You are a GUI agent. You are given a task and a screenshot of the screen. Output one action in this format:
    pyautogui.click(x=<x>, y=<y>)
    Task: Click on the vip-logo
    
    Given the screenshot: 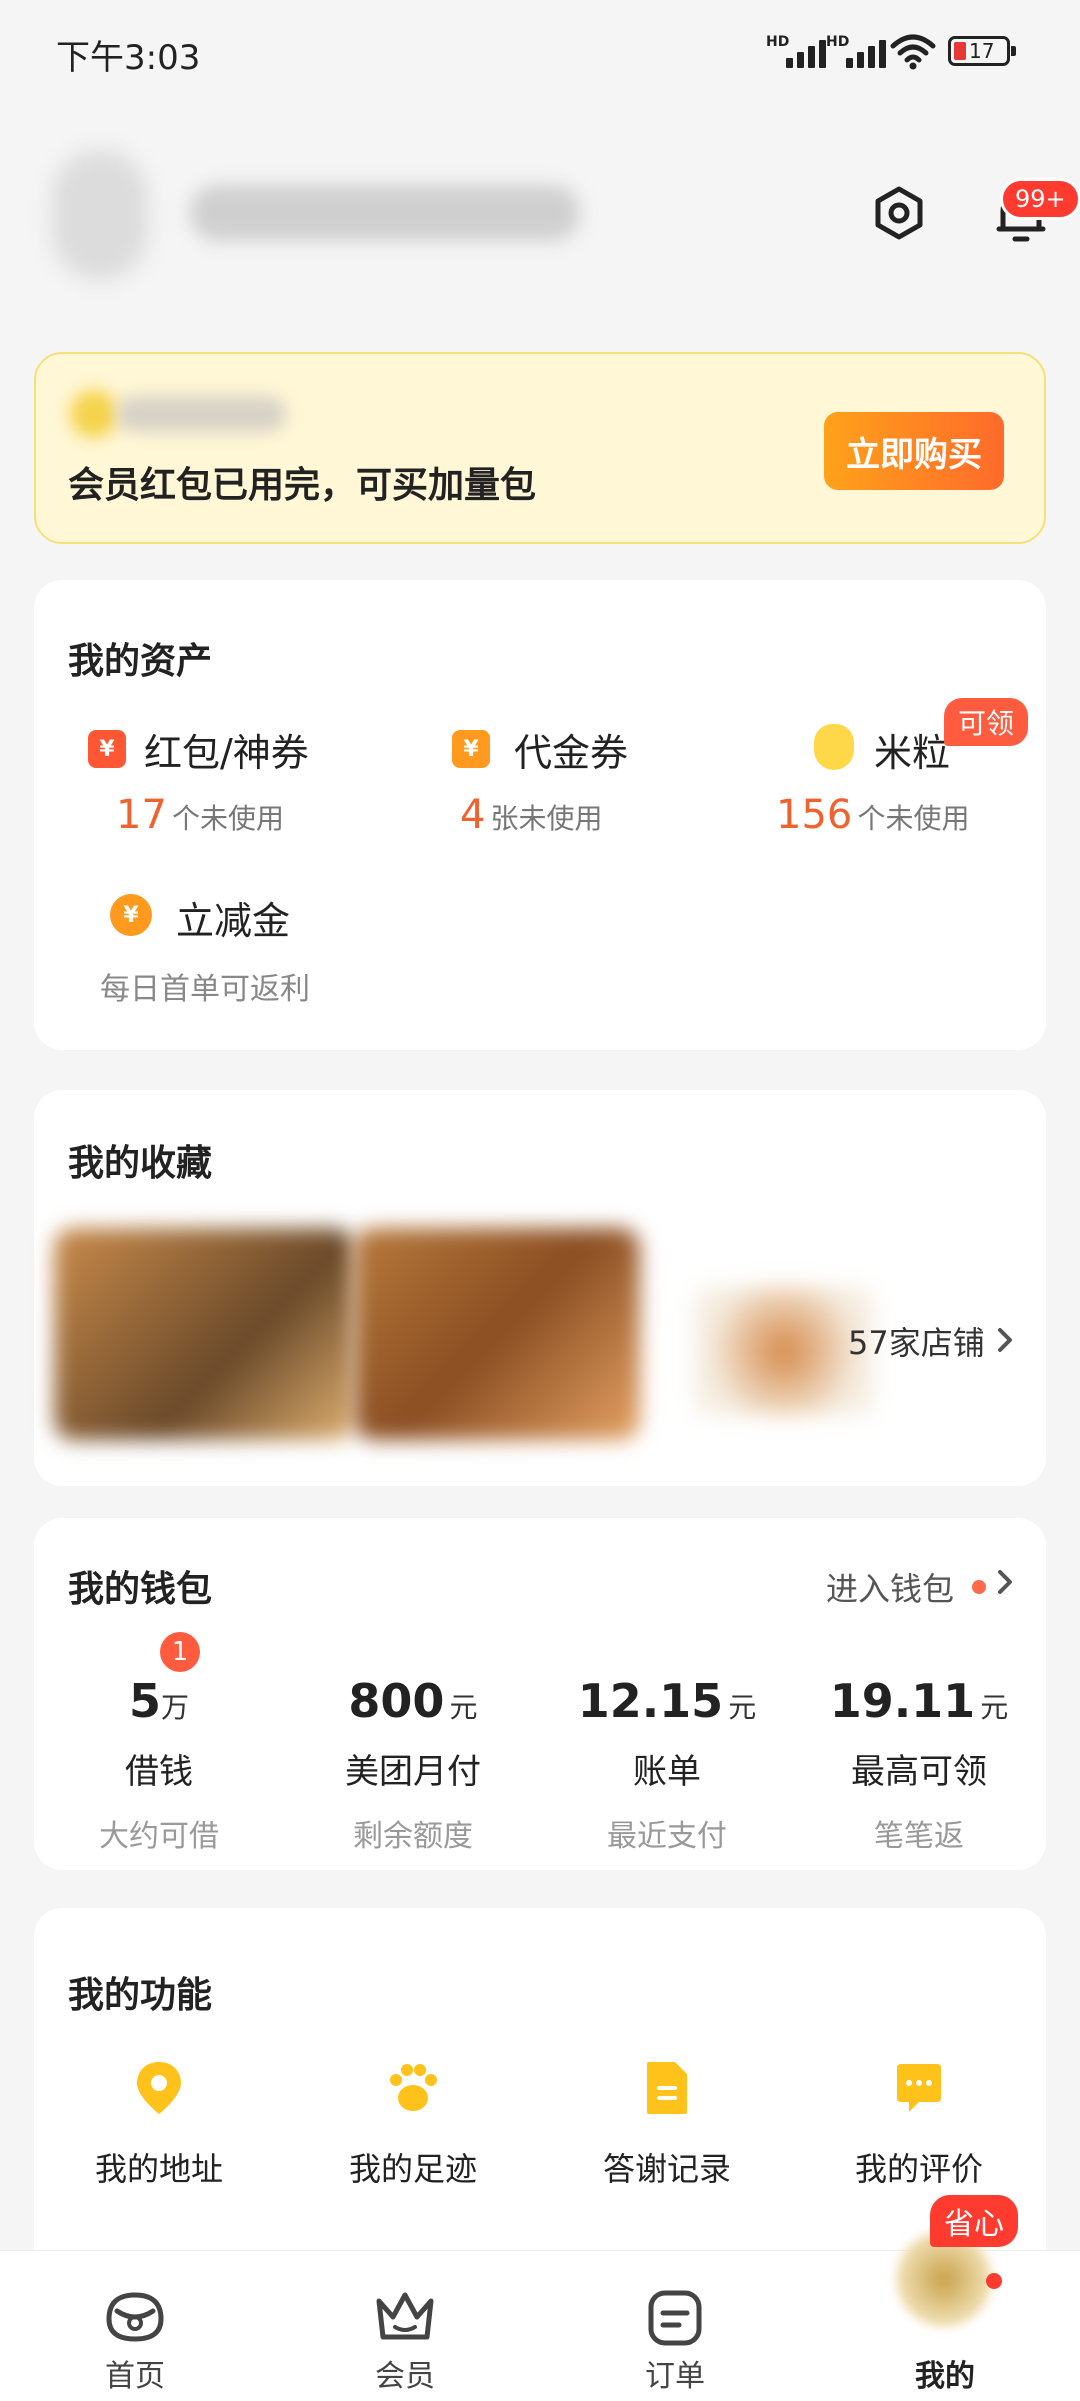 What is the action you would take?
    pyautogui.click(x=94, y=414)
    